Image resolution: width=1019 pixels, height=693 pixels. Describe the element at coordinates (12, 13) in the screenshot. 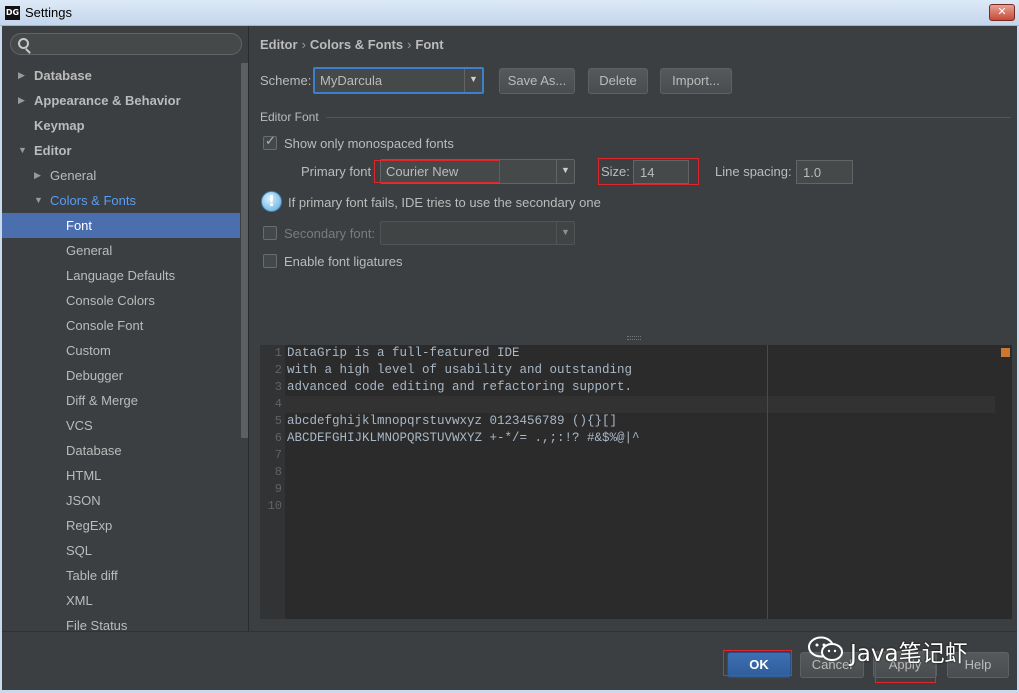

I see `app-icon: DG` at that location.